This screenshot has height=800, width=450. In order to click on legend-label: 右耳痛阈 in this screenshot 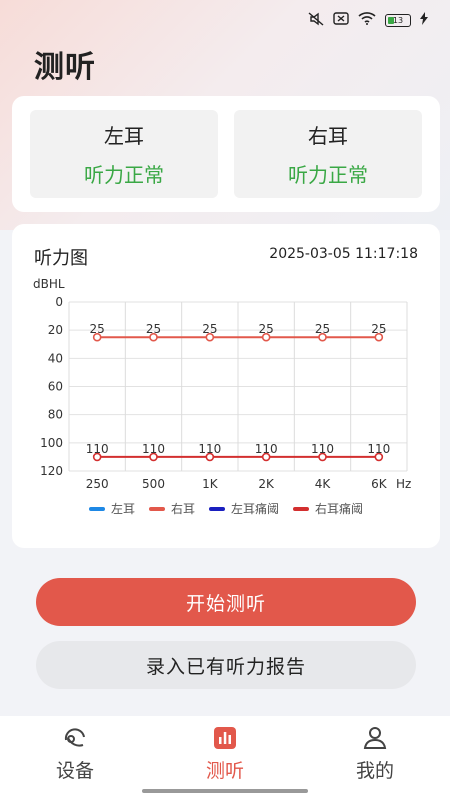, I will do `click(339, 509)`.